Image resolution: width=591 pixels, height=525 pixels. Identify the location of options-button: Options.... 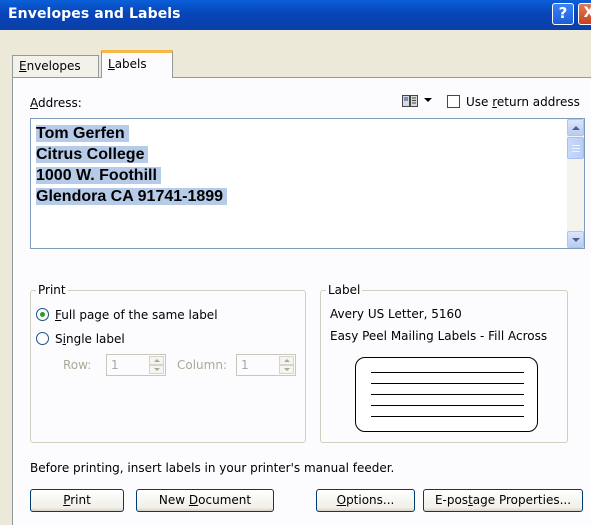
(365, 500).